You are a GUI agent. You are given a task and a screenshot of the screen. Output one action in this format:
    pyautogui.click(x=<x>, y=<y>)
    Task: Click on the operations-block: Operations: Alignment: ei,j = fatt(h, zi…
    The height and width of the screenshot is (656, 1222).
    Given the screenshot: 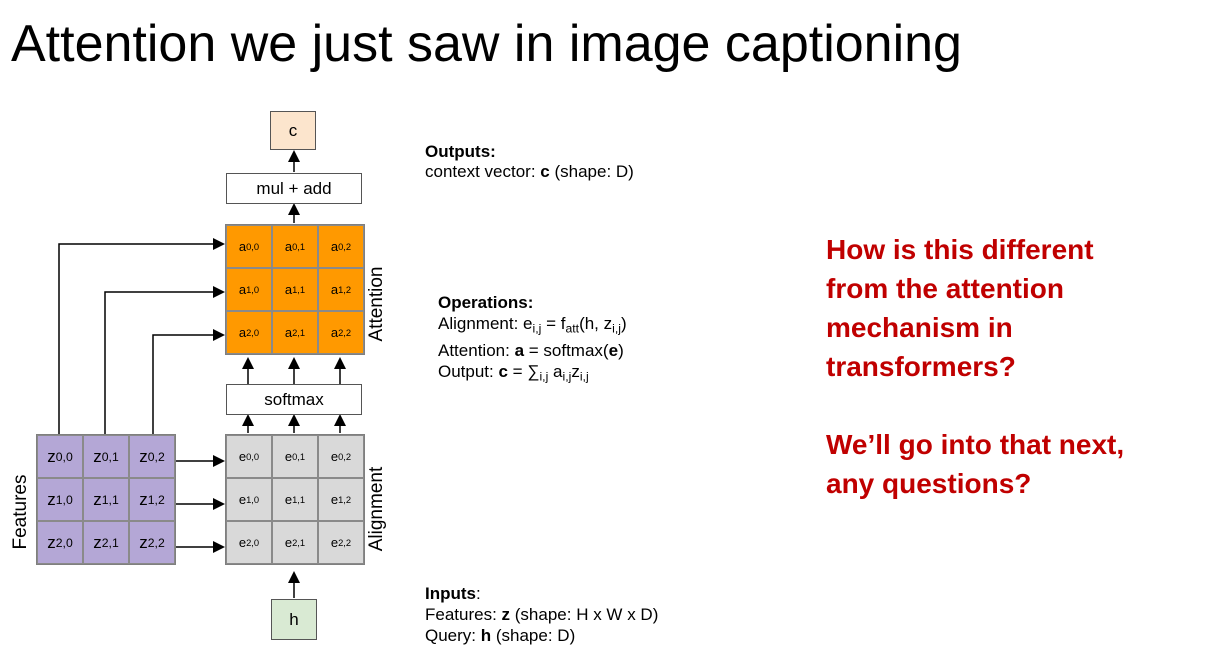 What is the action you would take?
    pyautogui.click(x=532, y=339)
    